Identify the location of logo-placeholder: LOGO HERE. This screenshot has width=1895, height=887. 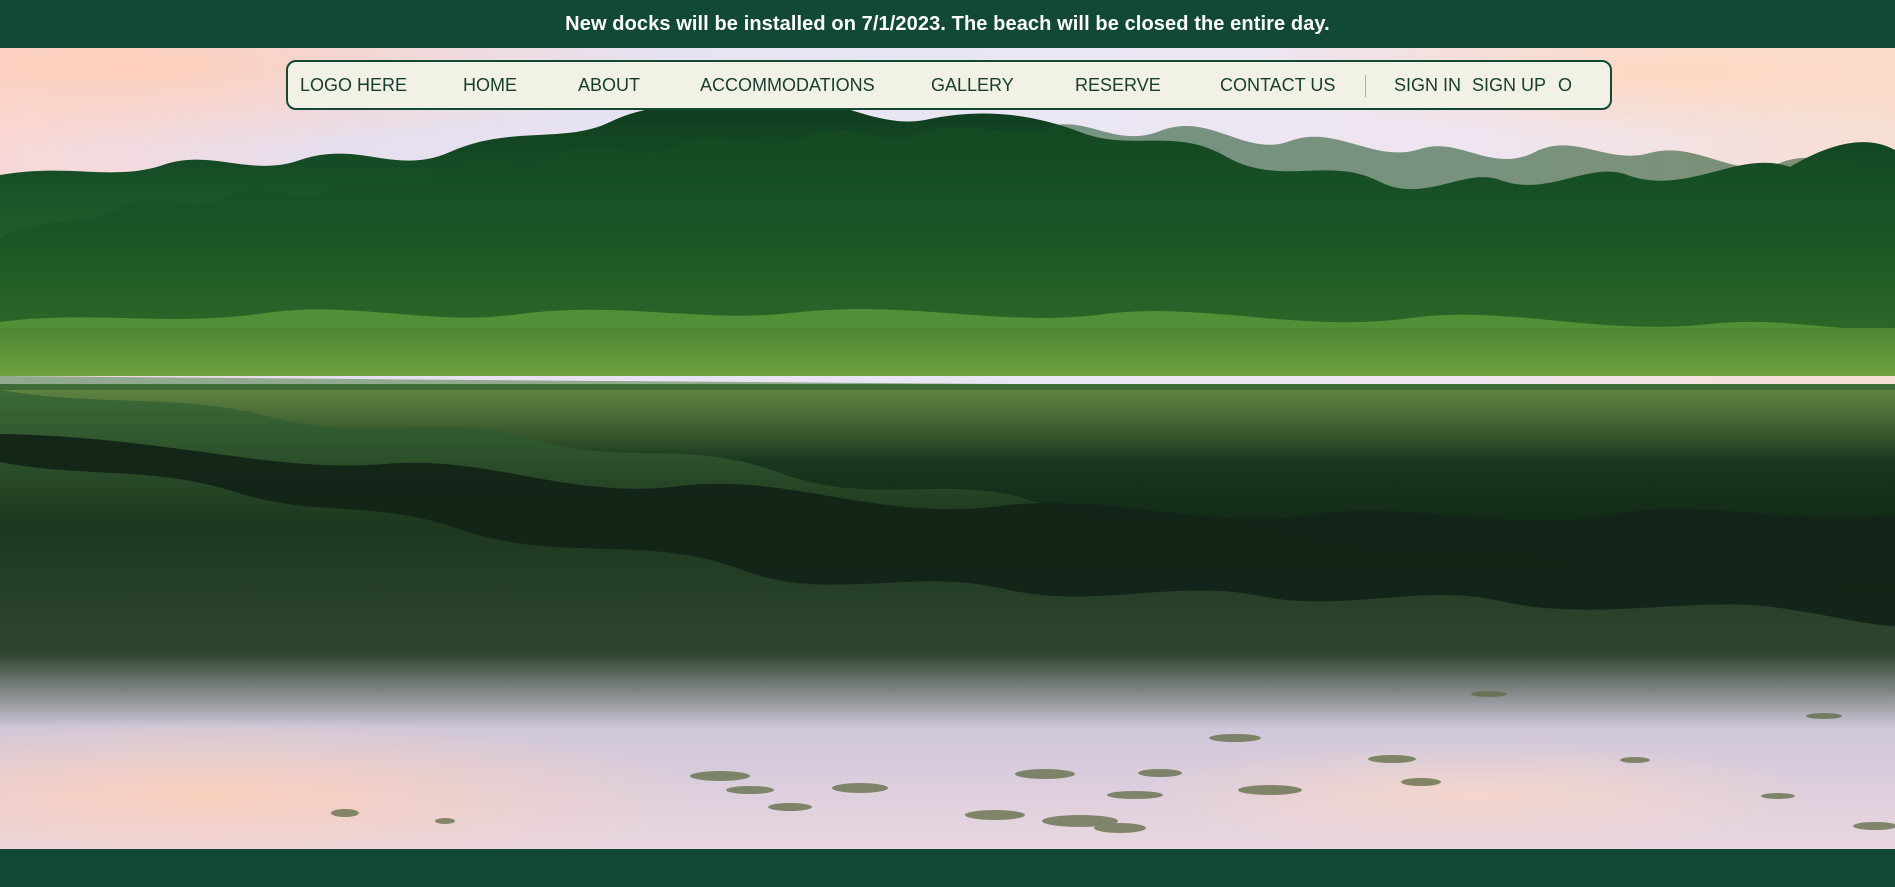
(353, 85).